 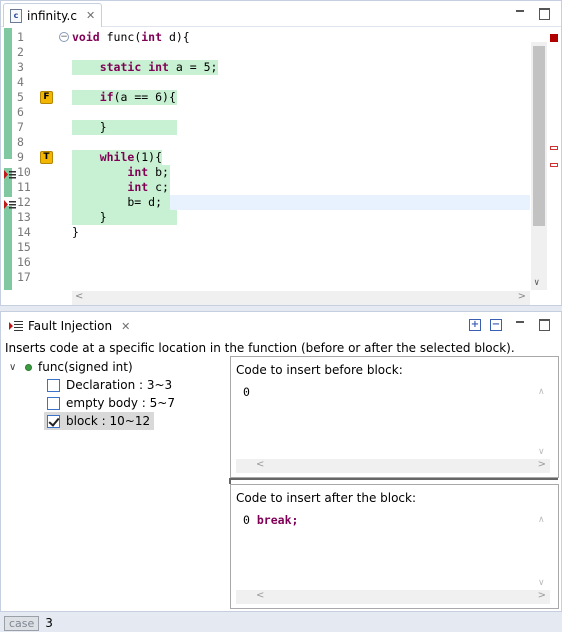 I want to click on code-text: if(a == 6){, so click(x=137, y=97).